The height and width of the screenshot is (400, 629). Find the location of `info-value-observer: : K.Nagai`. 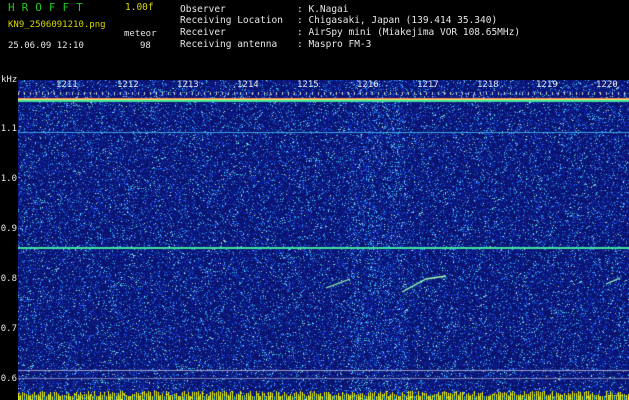

info-value-observer: : K.Nagai is located at coordinates (323, 9).